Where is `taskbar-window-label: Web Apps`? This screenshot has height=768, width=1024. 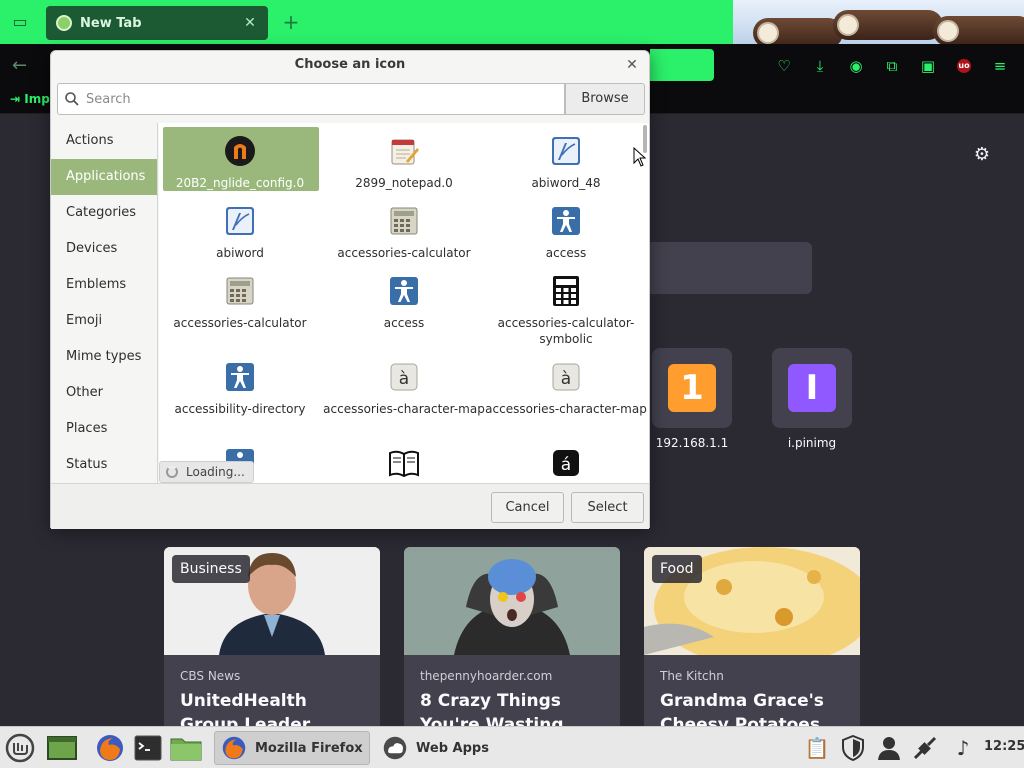 taskbar-window-label: Web Apps is located at coordinates (452, 748).